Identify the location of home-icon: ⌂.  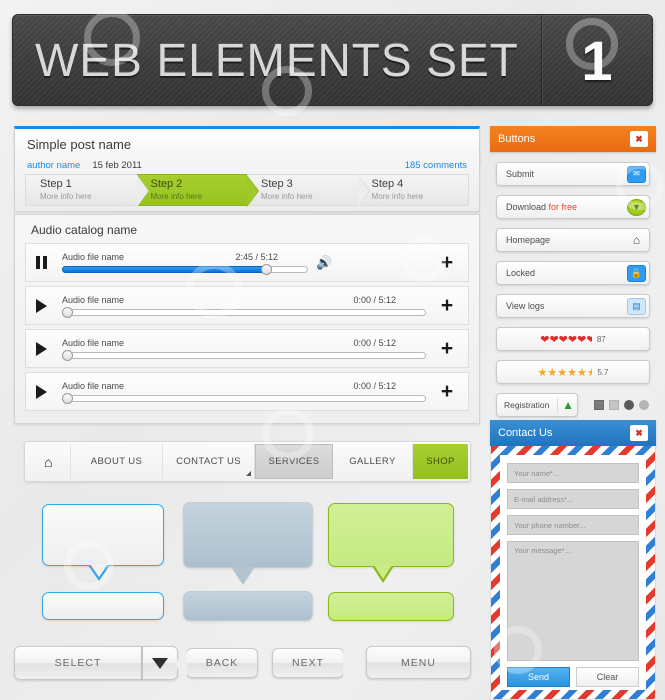
(636, 240).